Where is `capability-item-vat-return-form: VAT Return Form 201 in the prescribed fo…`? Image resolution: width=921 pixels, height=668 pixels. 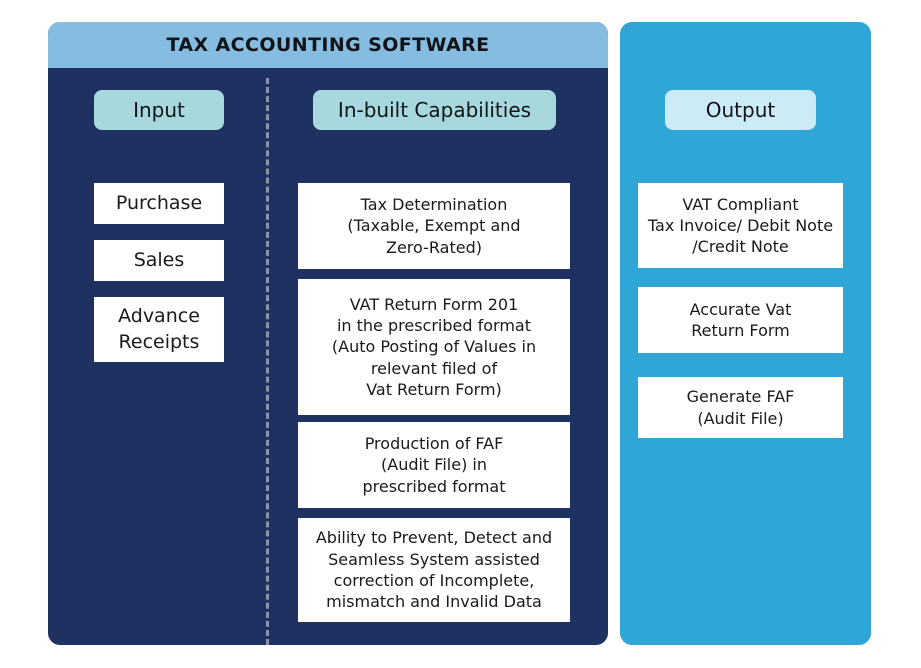 capability-item-vat-return-form: VAT Return Form 201 in the prescribed fo… is located at coordinates (434, 347).